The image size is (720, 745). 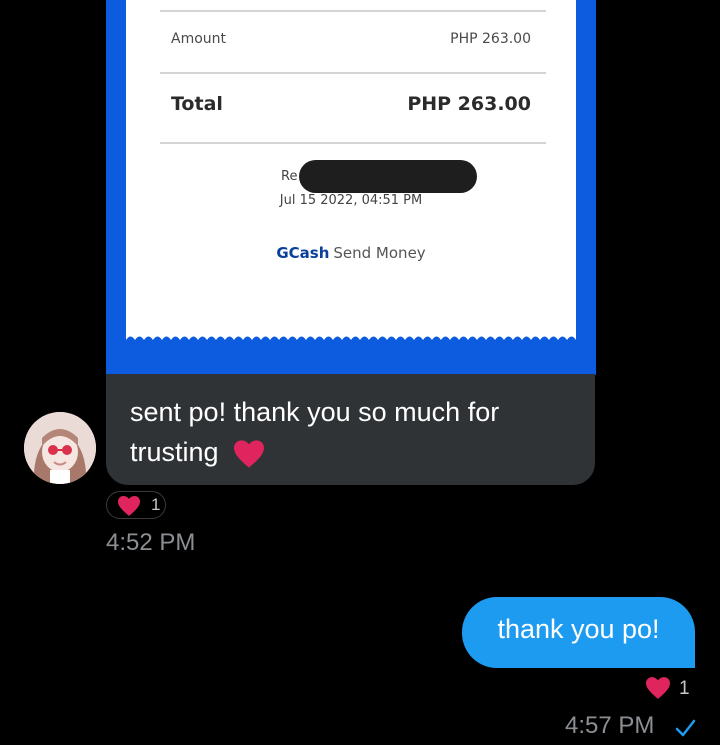 I want to click on brand-line: GCash Send Money, so click(x=351, y=253).